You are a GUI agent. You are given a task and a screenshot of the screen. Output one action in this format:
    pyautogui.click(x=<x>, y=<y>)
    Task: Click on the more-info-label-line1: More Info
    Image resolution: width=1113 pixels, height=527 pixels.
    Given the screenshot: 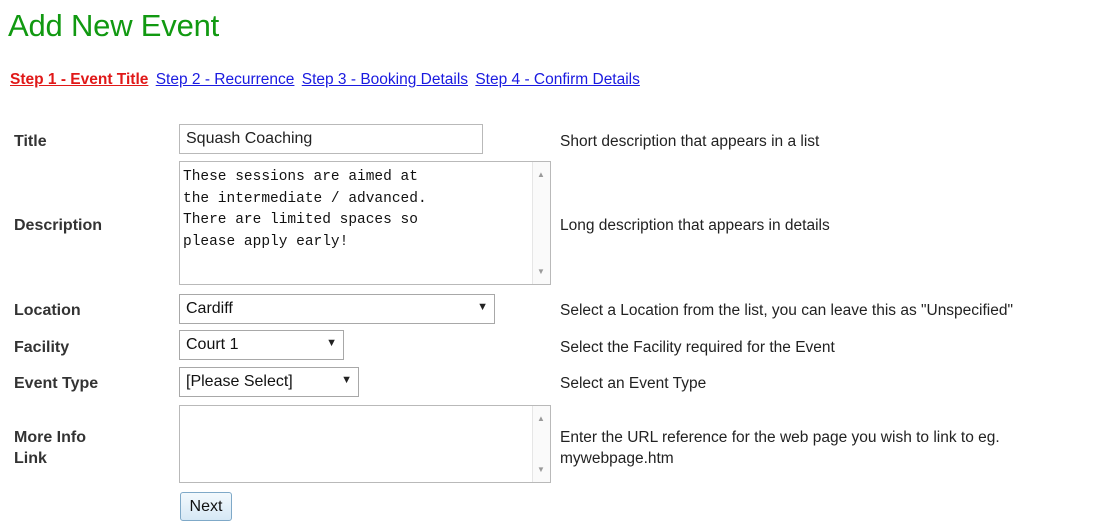 What is the action you would take?
    pyautogui.click(x=50, y=437)
    